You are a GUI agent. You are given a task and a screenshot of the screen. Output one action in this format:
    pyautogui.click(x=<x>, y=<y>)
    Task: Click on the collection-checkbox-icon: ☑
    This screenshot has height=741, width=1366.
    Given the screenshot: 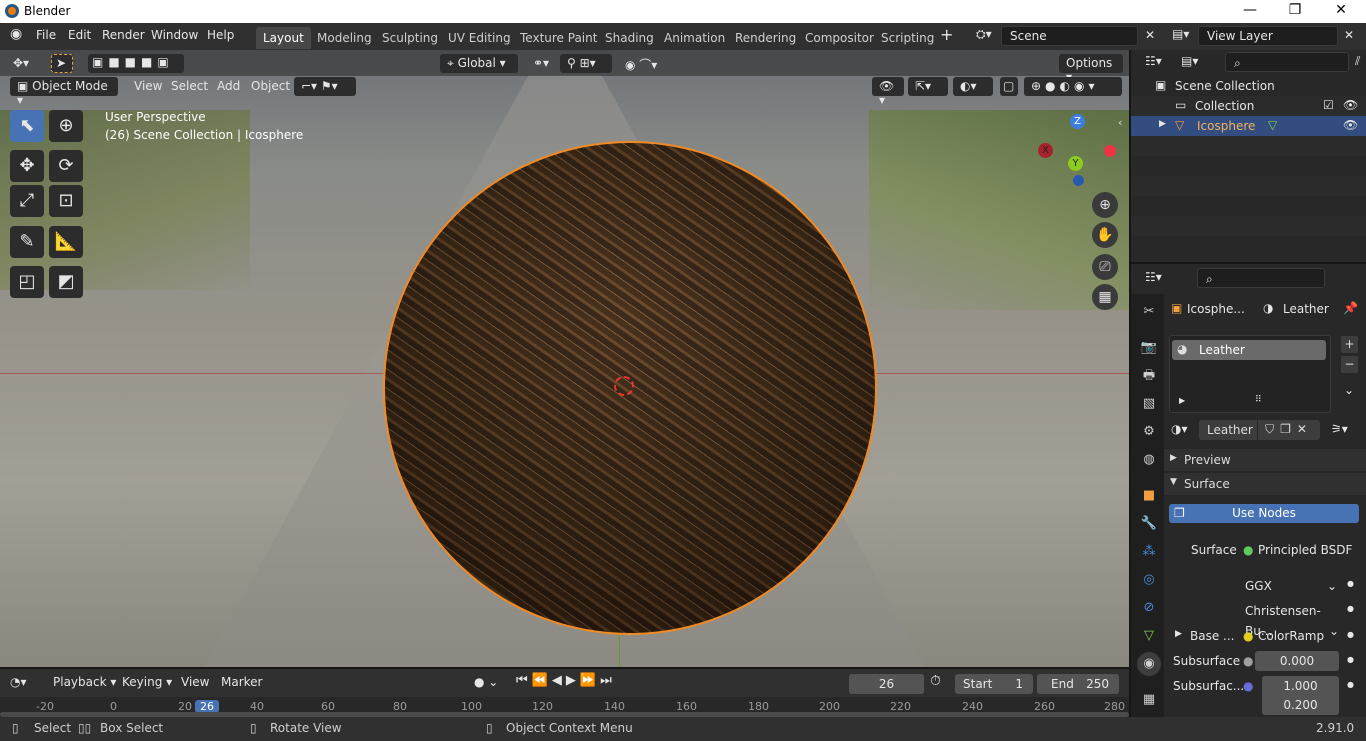 What is the action you would take?
    pyautogui.click(x=1328, y=105)
    